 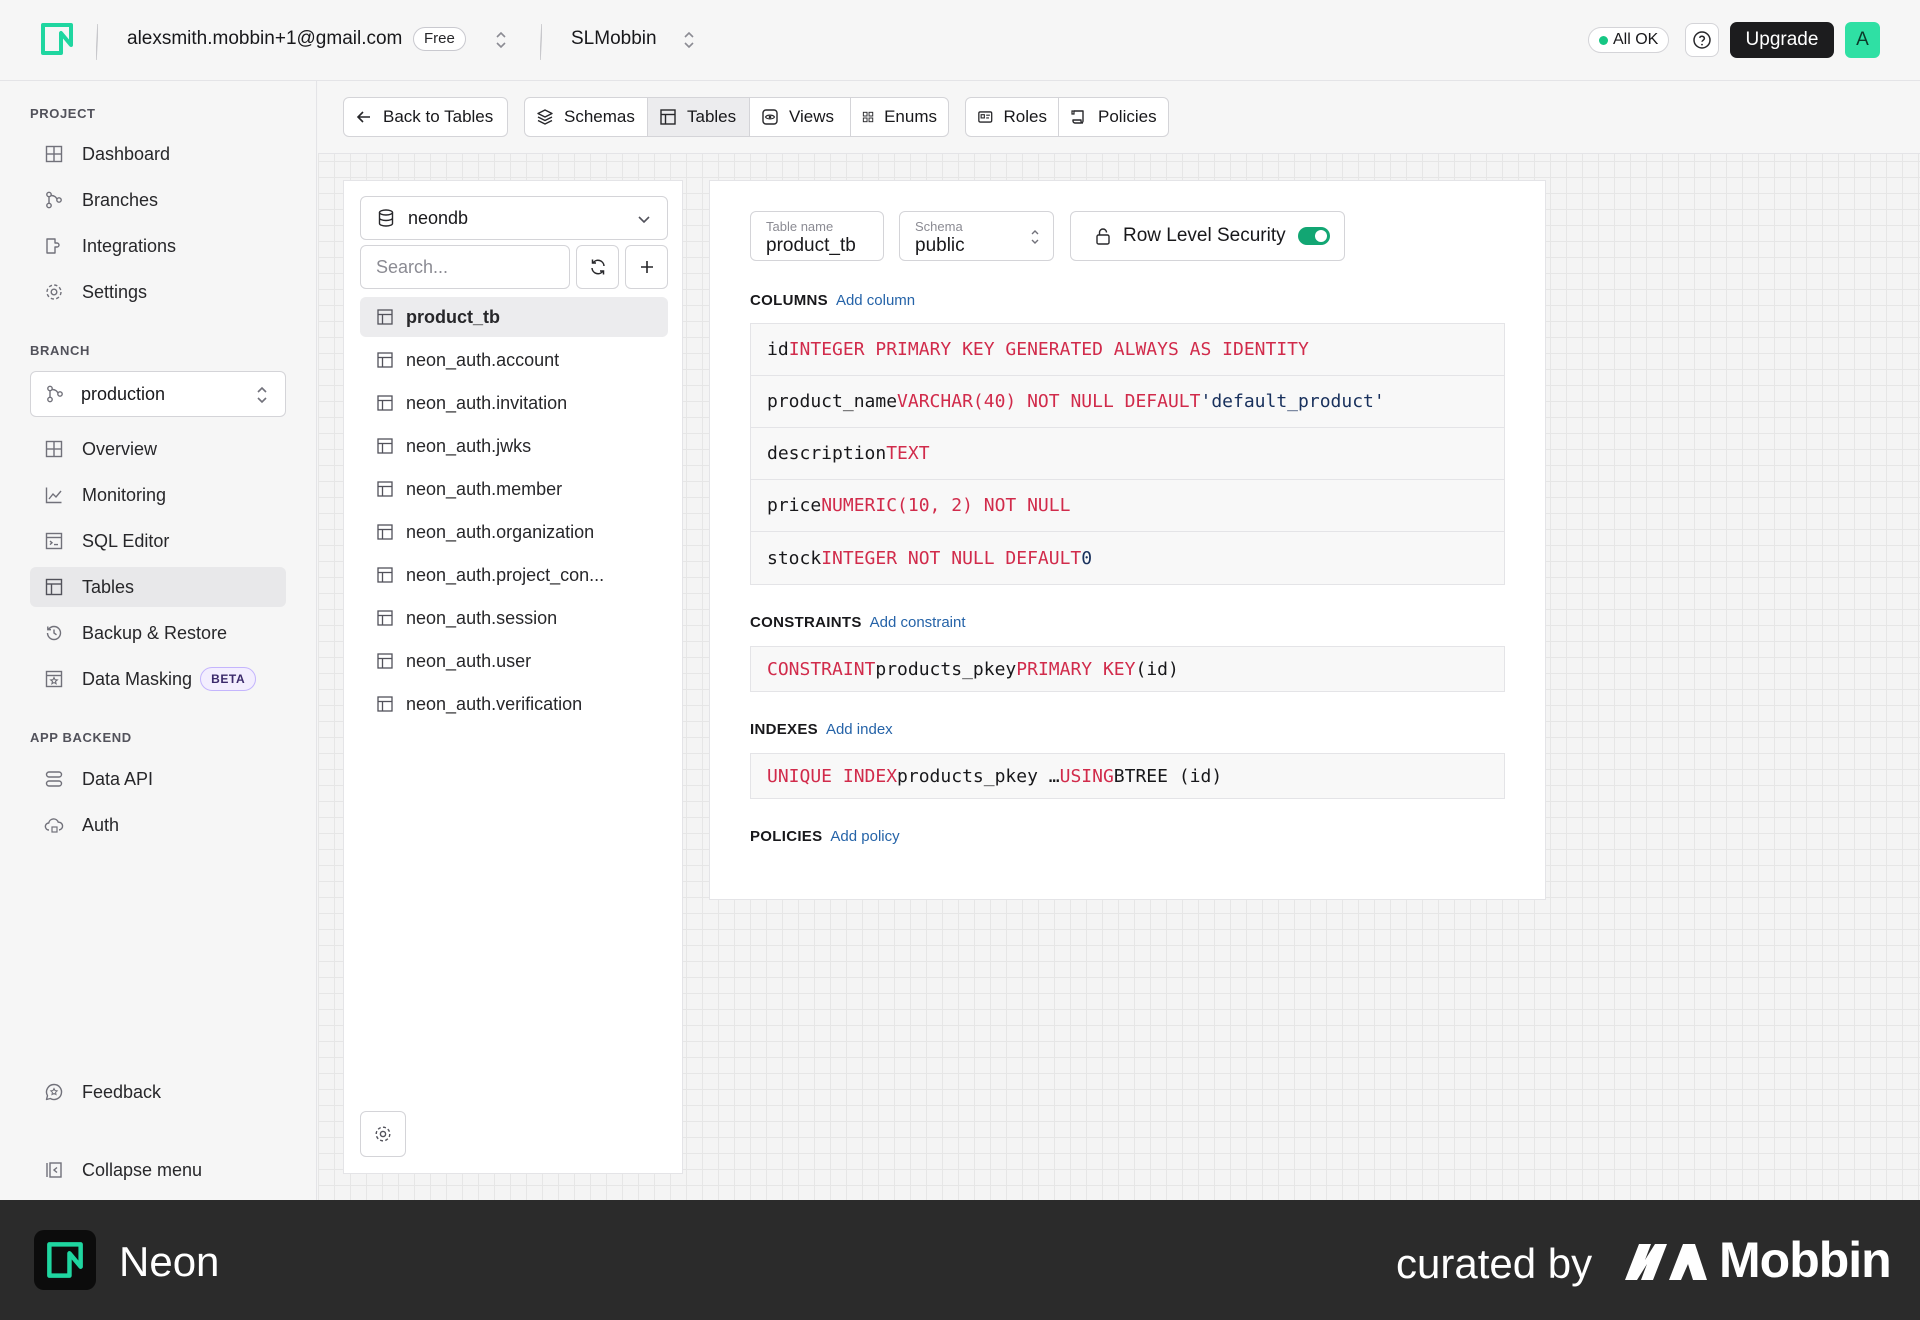 What do you see at coordinates (54, 154) in the screenshot?
I see `dashboard-icon` at bounding box center [54, 154].